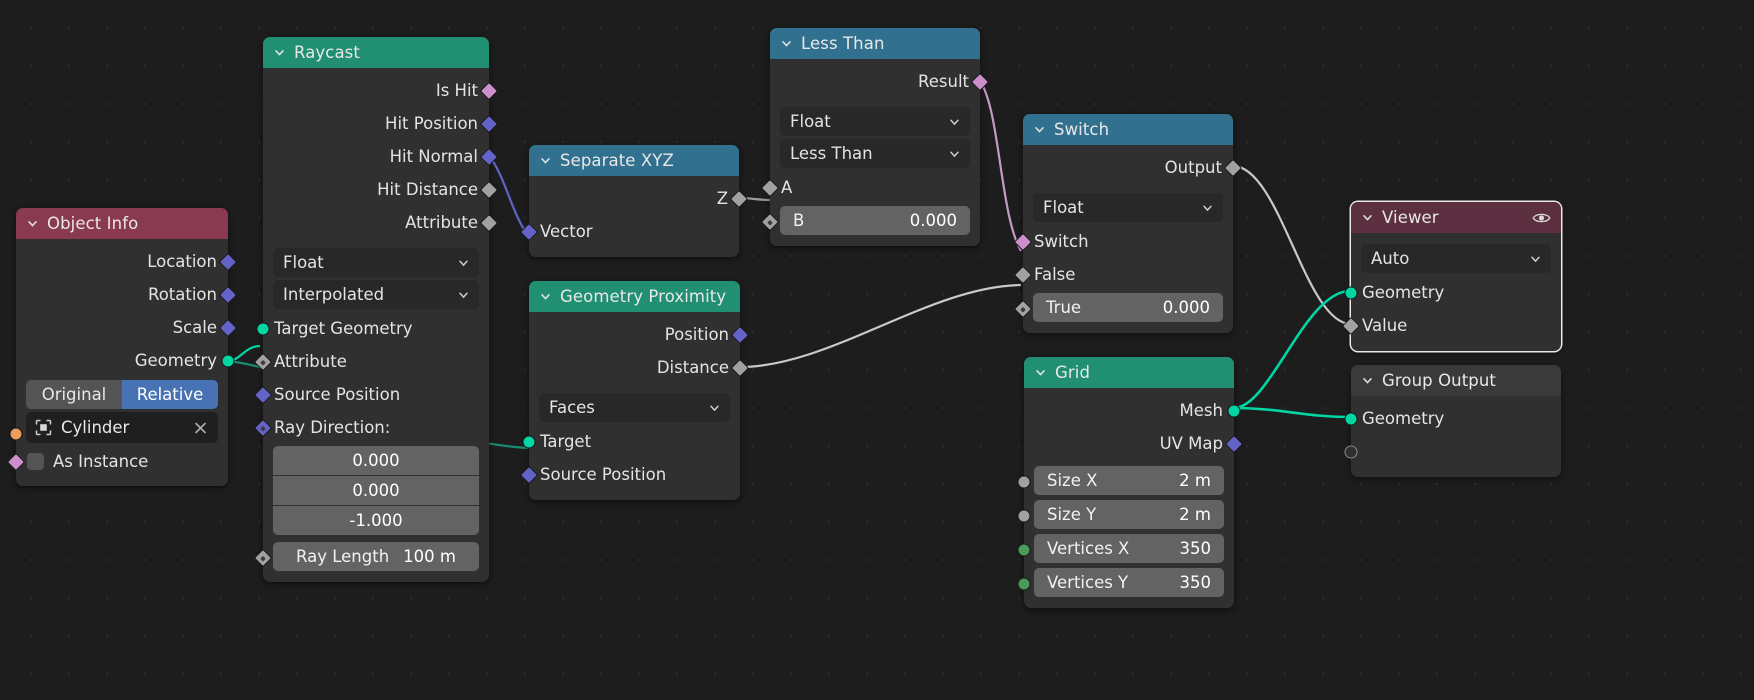 This screenshot has height=700, width=1754. Describe the element at coordinates (263, 558) in the screenshot. I see `socket-in-ray-length` at that location.